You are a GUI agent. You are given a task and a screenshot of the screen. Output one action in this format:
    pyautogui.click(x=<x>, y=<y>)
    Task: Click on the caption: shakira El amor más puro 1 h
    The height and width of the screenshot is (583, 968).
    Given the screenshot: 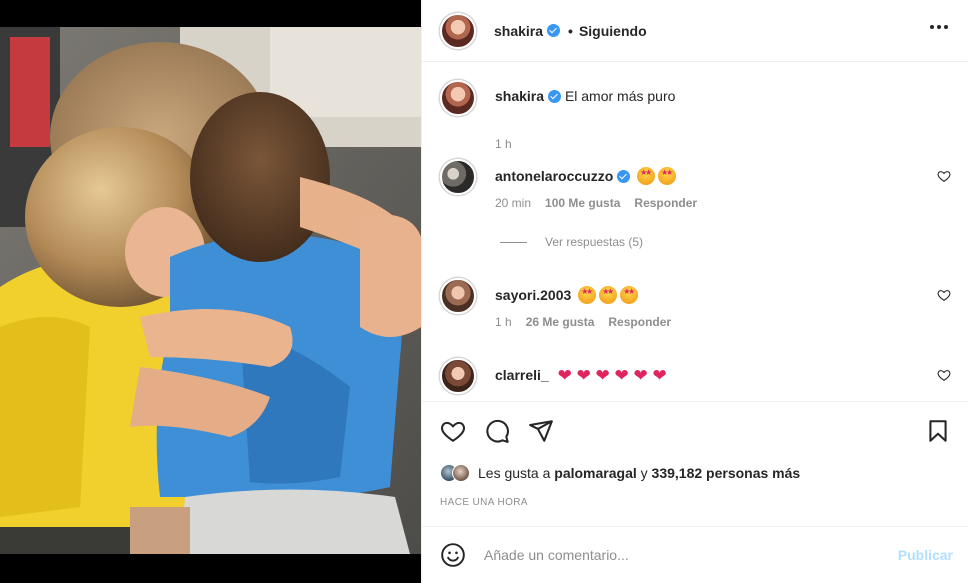 What is the action you would take?
    pyautogui.click(x=695, y=115)
    